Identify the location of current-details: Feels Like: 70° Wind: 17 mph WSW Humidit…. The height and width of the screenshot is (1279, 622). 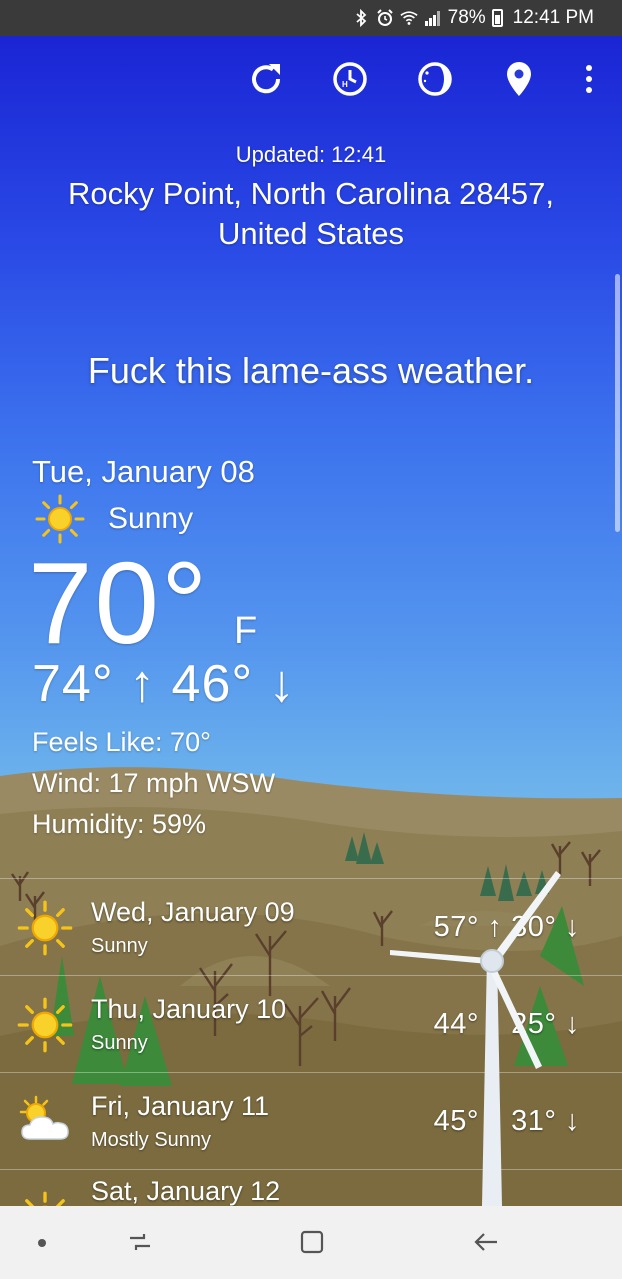
(232, 783).